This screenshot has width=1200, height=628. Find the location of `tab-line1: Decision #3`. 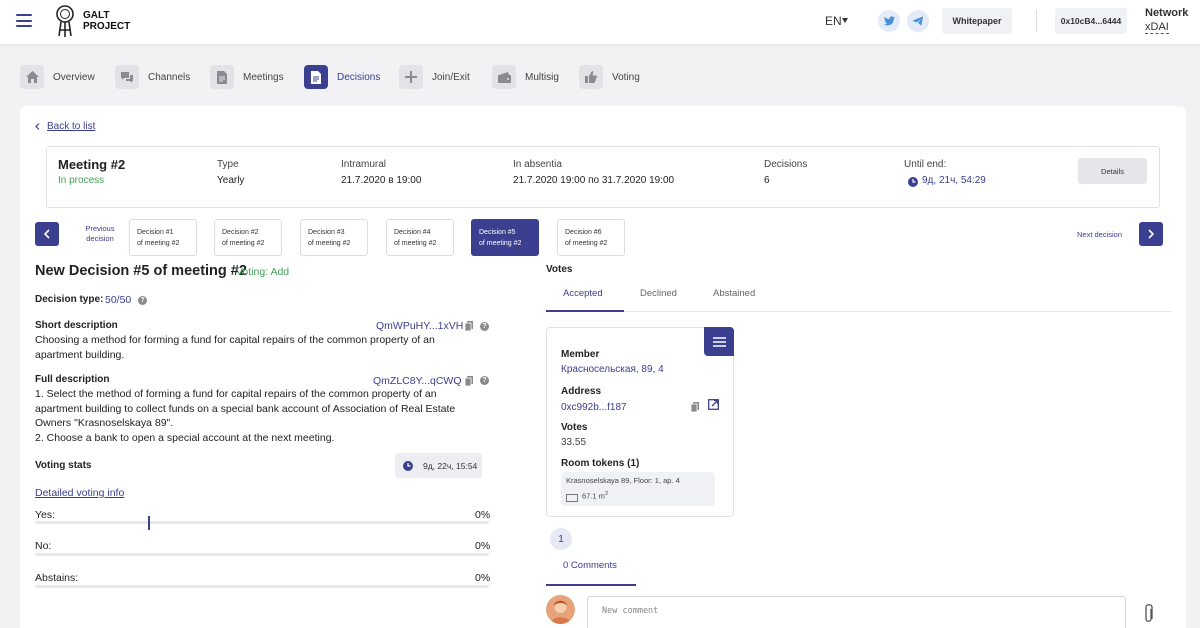

tab-line1: Decision #3 is located at coordinates (326, 232).